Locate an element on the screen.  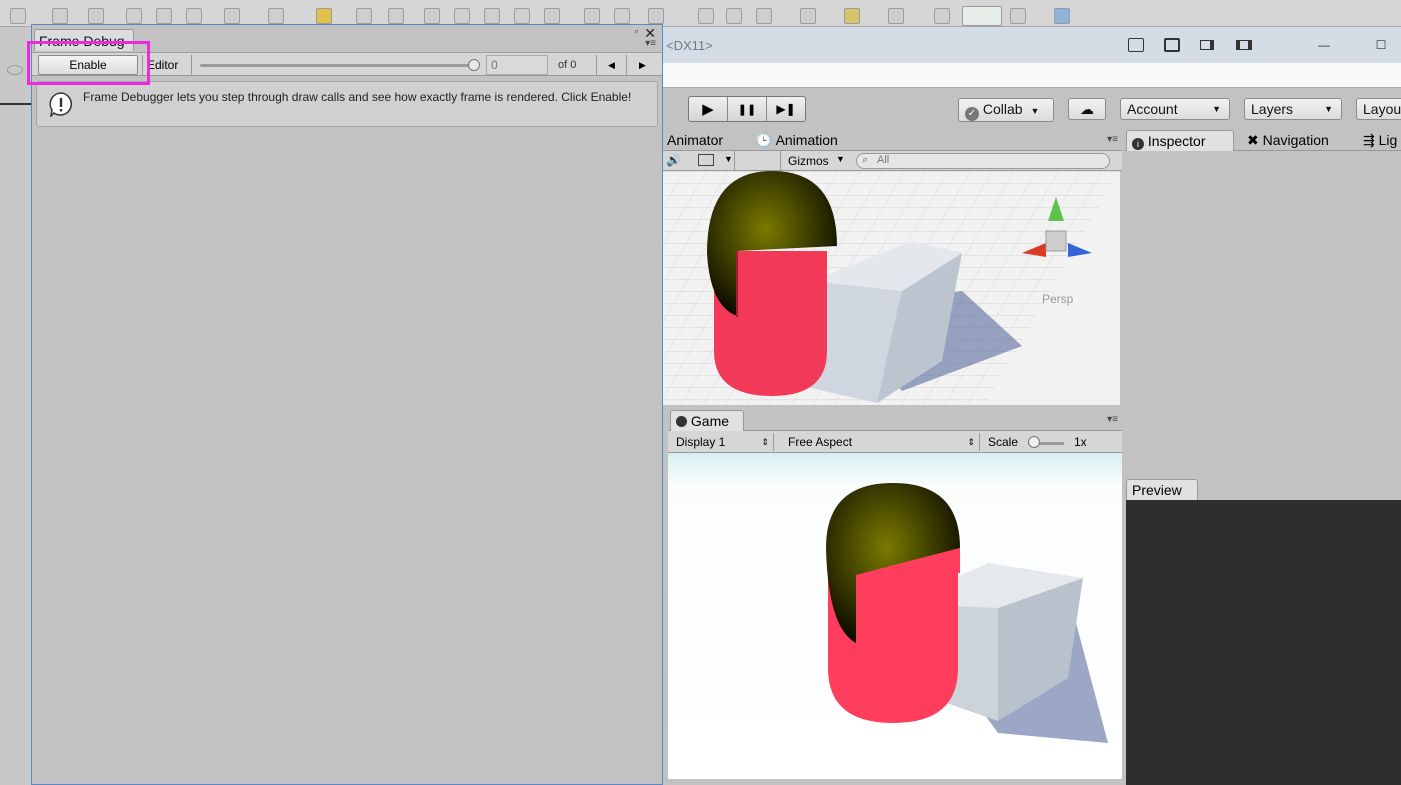
shape-icon is located at coordinates (1062, 16).